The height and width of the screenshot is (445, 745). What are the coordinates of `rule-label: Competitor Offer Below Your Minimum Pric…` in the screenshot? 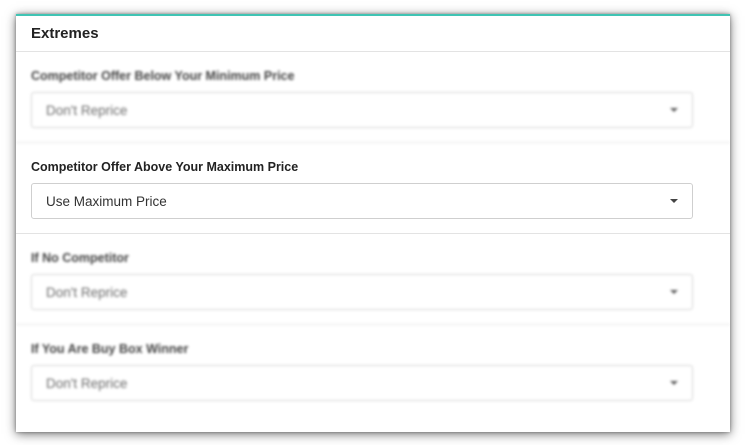 It's located at (163, 76).